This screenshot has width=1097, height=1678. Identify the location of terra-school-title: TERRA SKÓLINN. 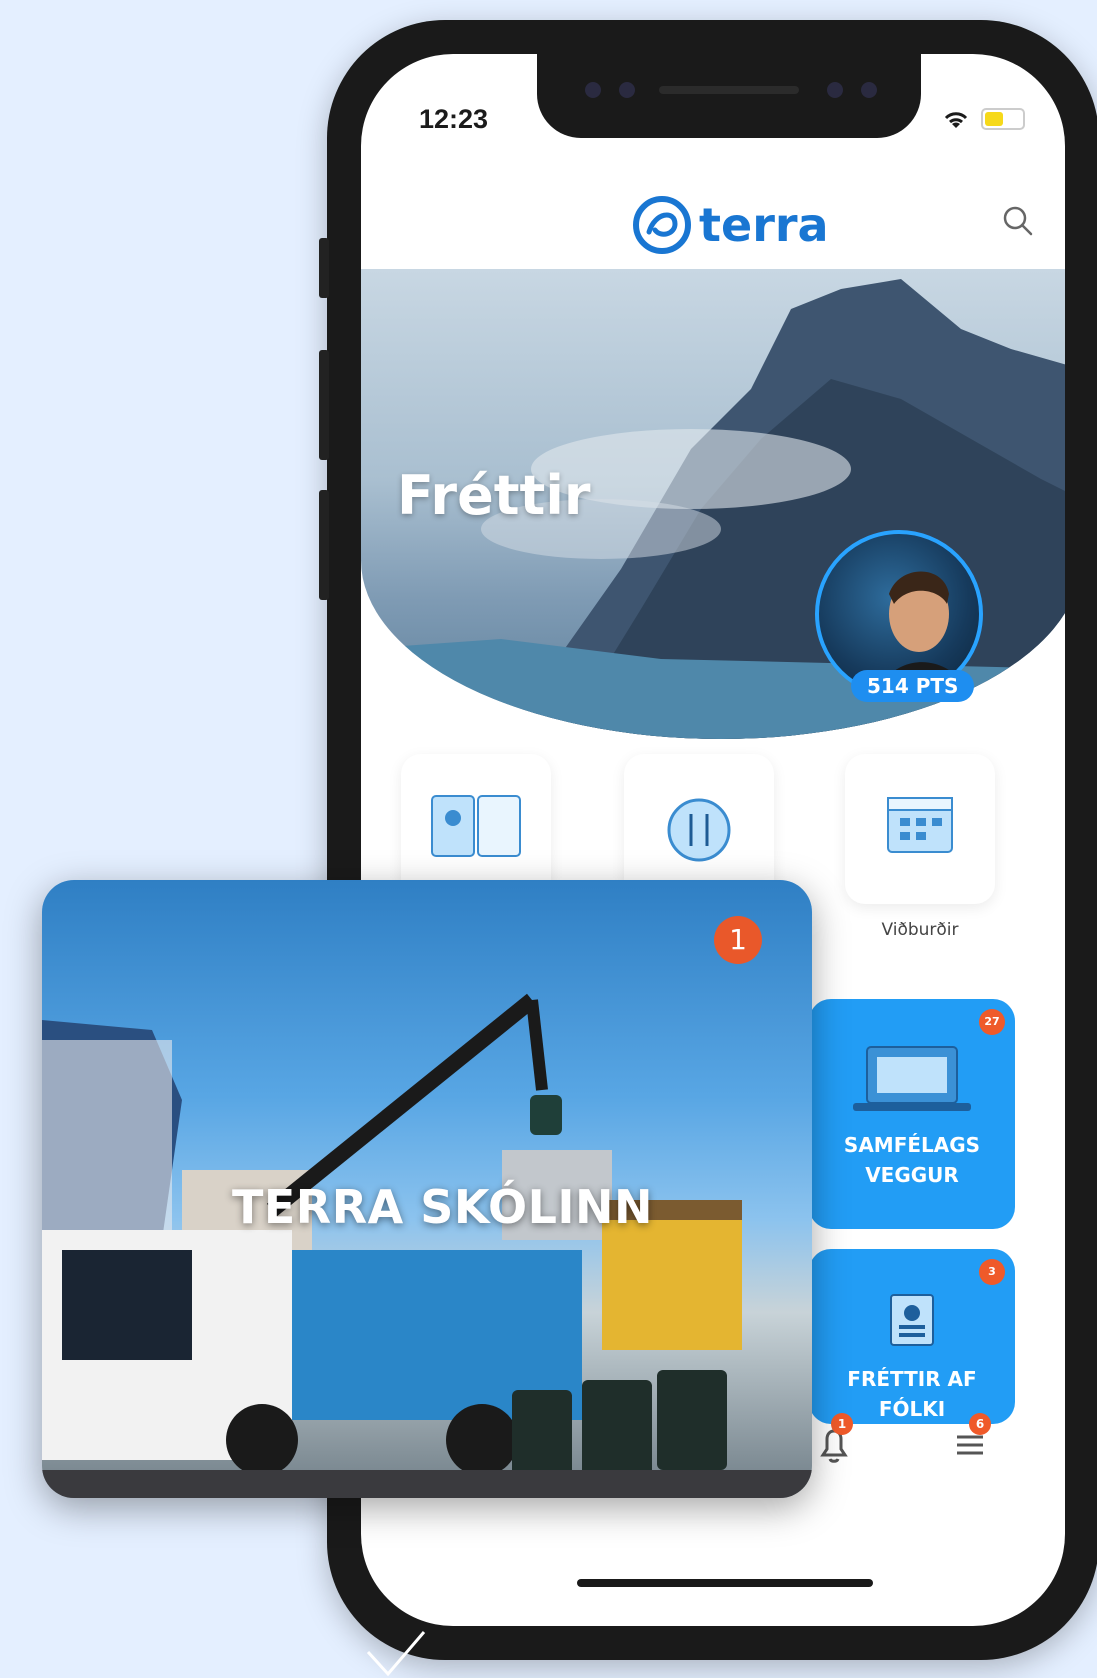
(442, 1207).